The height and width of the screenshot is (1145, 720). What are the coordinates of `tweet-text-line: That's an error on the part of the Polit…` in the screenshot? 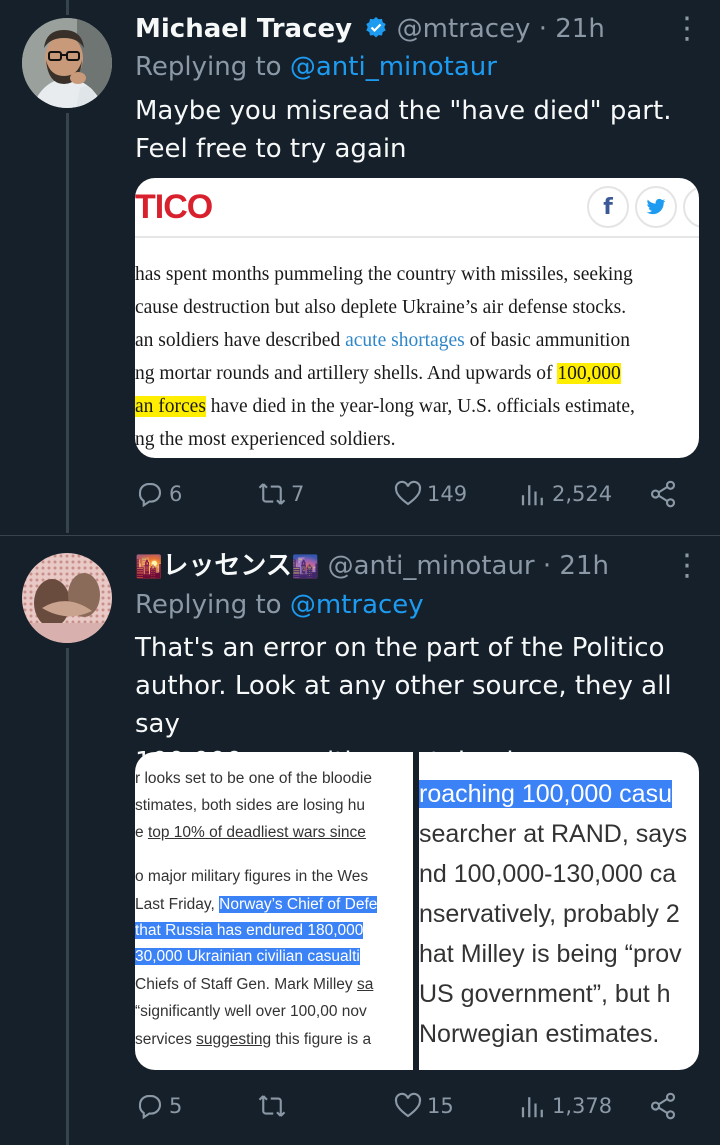 It's located at (400, 648).